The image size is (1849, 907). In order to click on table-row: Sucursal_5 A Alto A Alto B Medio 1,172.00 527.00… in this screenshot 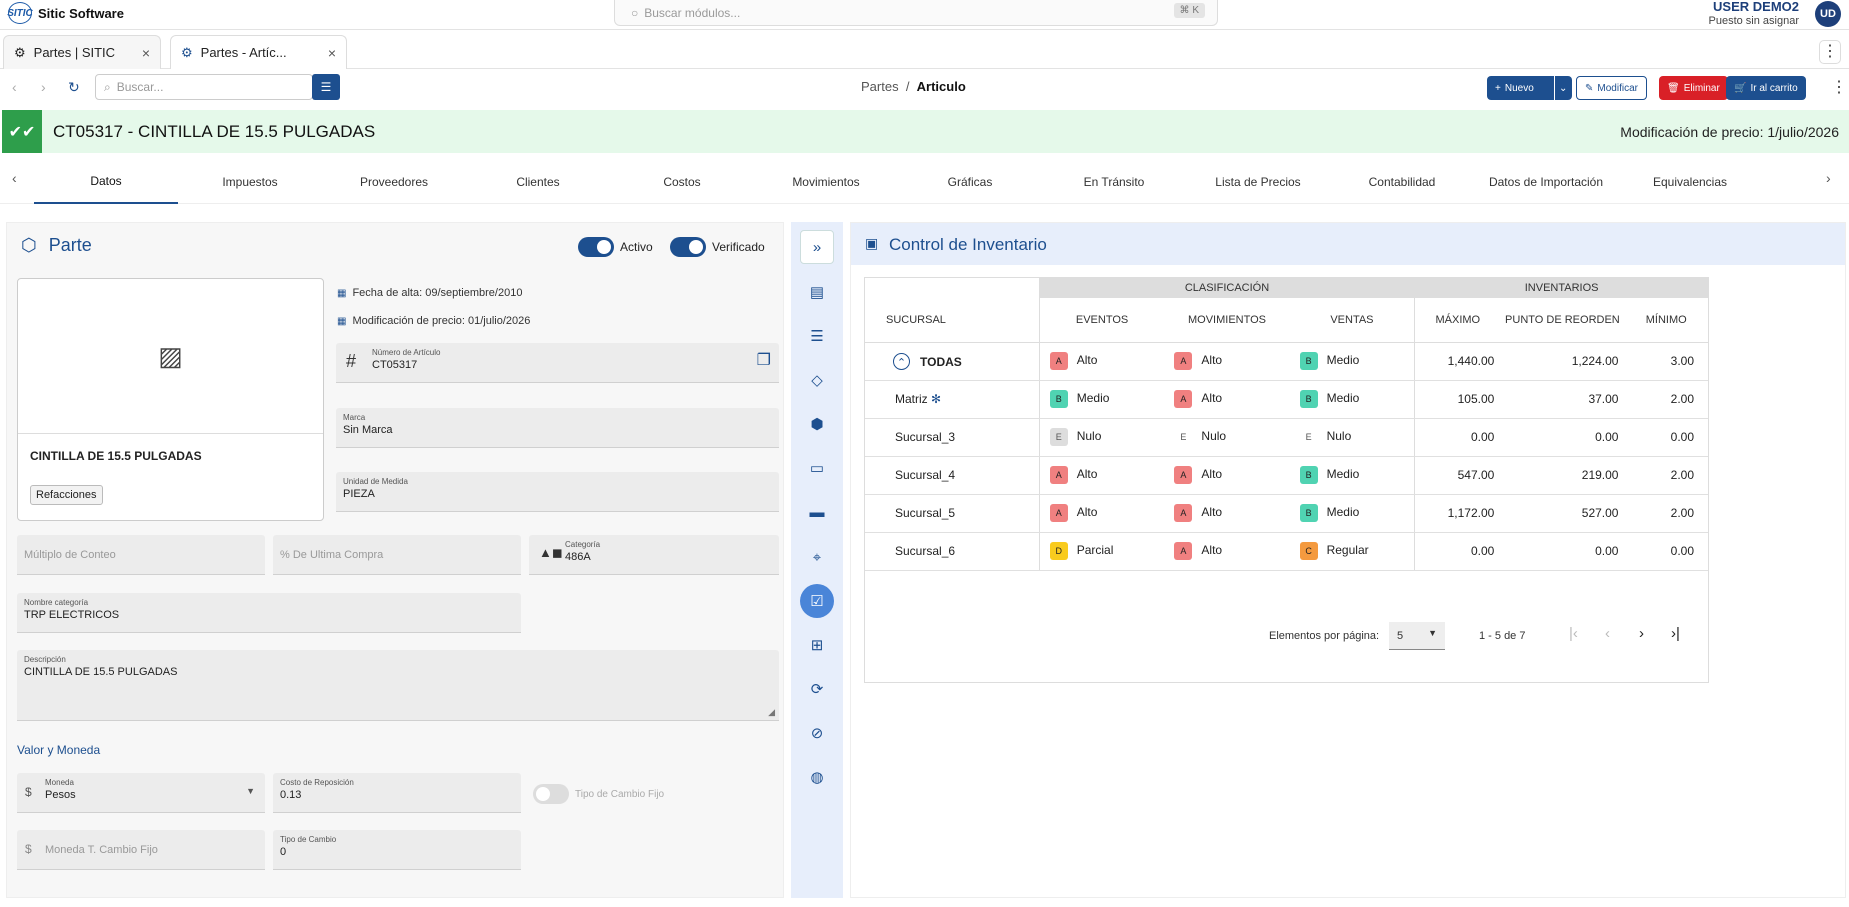, I will do `click(1286, 513)`.